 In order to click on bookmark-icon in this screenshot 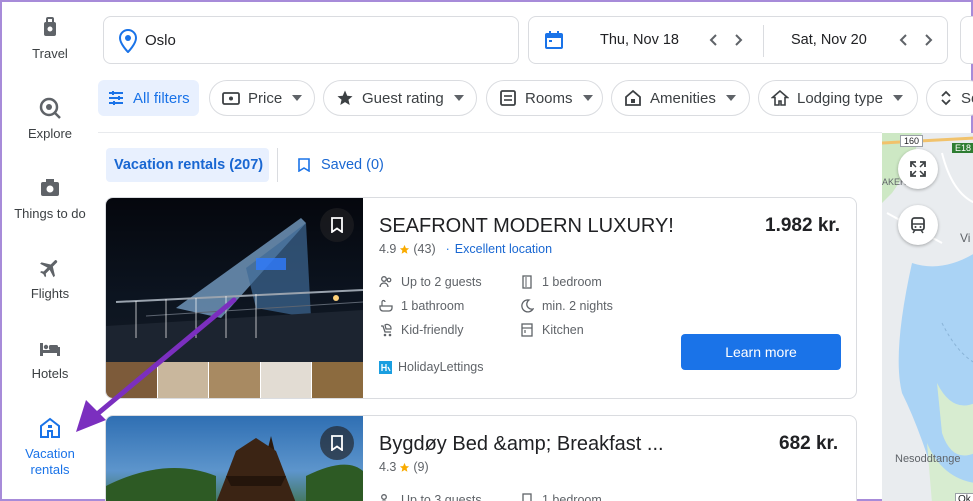, I will do `click(337, 225)`.